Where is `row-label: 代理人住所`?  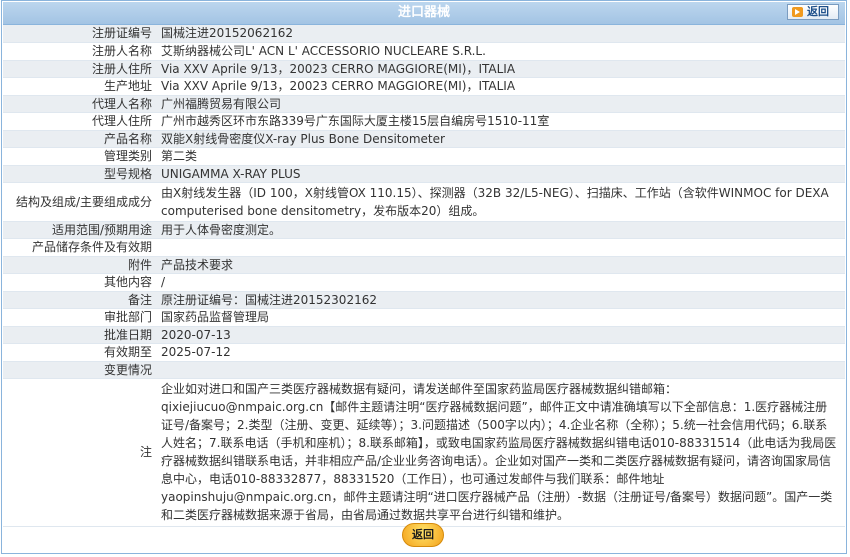 row-label: 代理人住所 is located at coordinates (79, 121).